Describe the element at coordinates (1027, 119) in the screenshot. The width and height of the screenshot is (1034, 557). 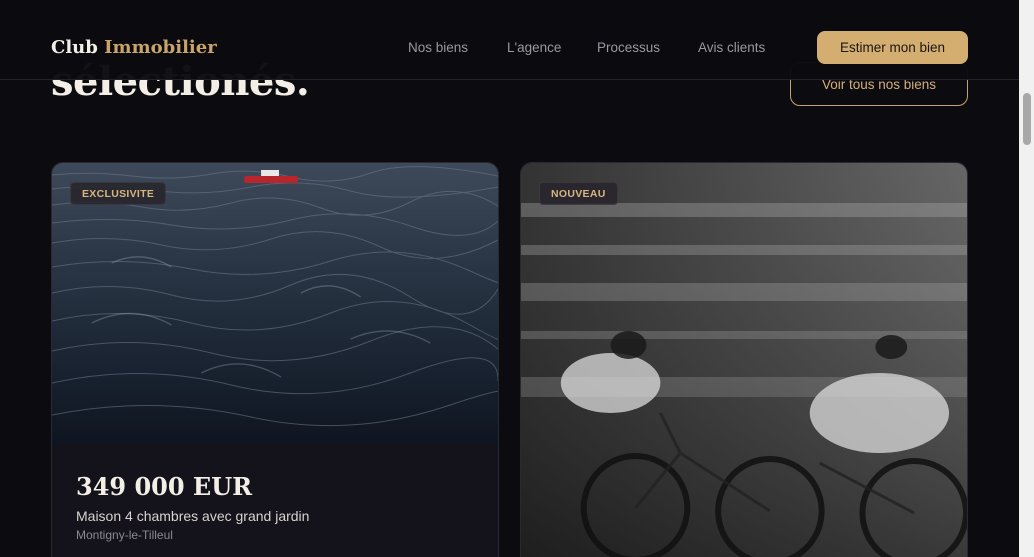
I see `scrollbar-thumb` at that location.